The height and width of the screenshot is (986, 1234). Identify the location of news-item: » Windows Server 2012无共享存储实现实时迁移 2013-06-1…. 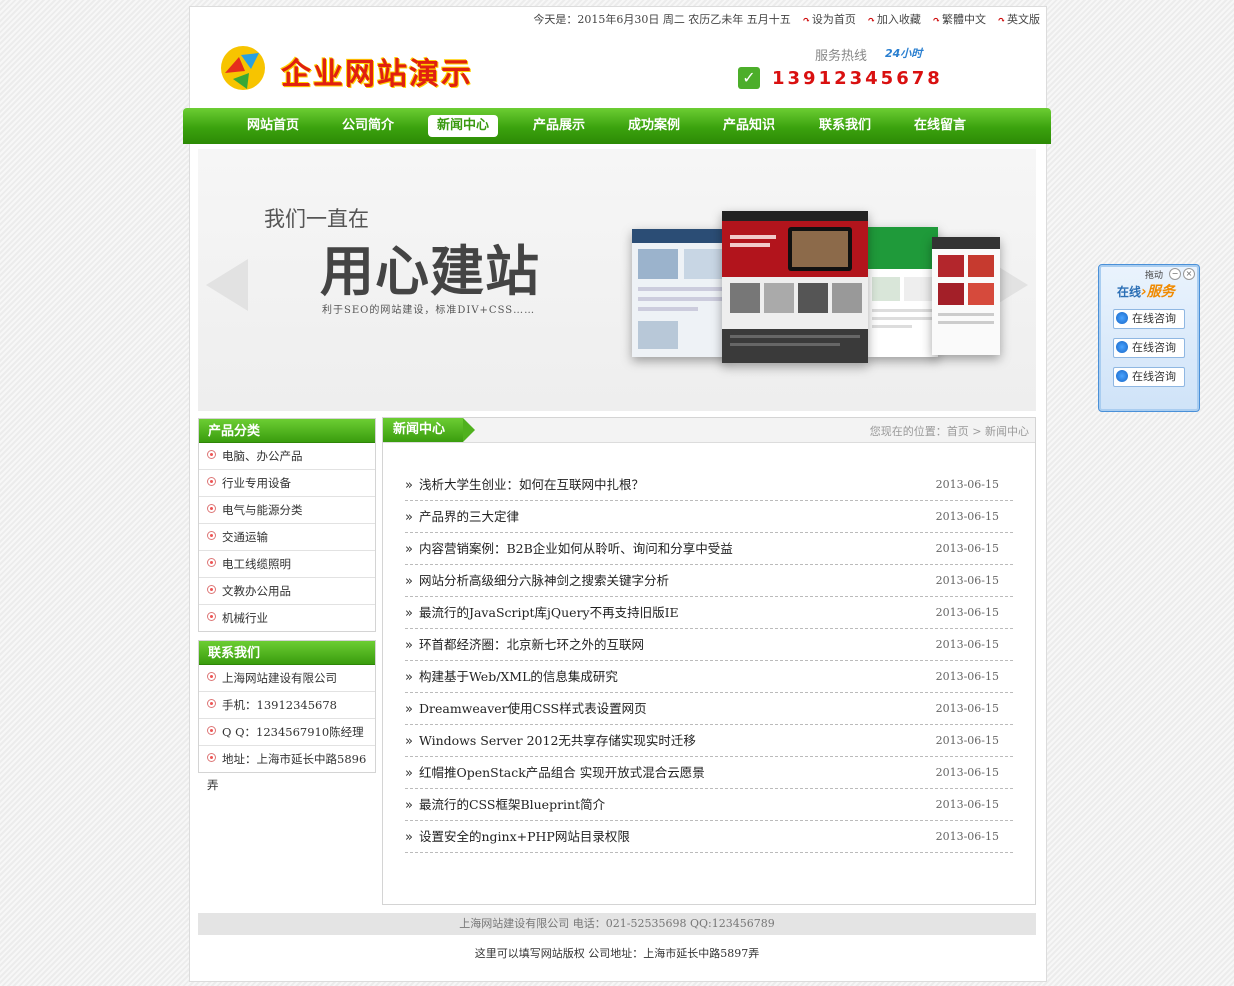
(709, 741).